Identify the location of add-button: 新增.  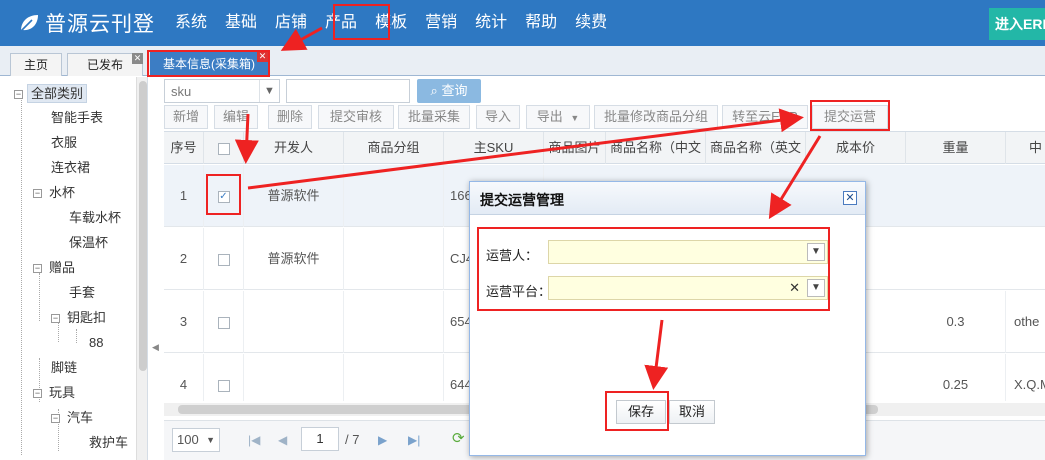
(186, 117).